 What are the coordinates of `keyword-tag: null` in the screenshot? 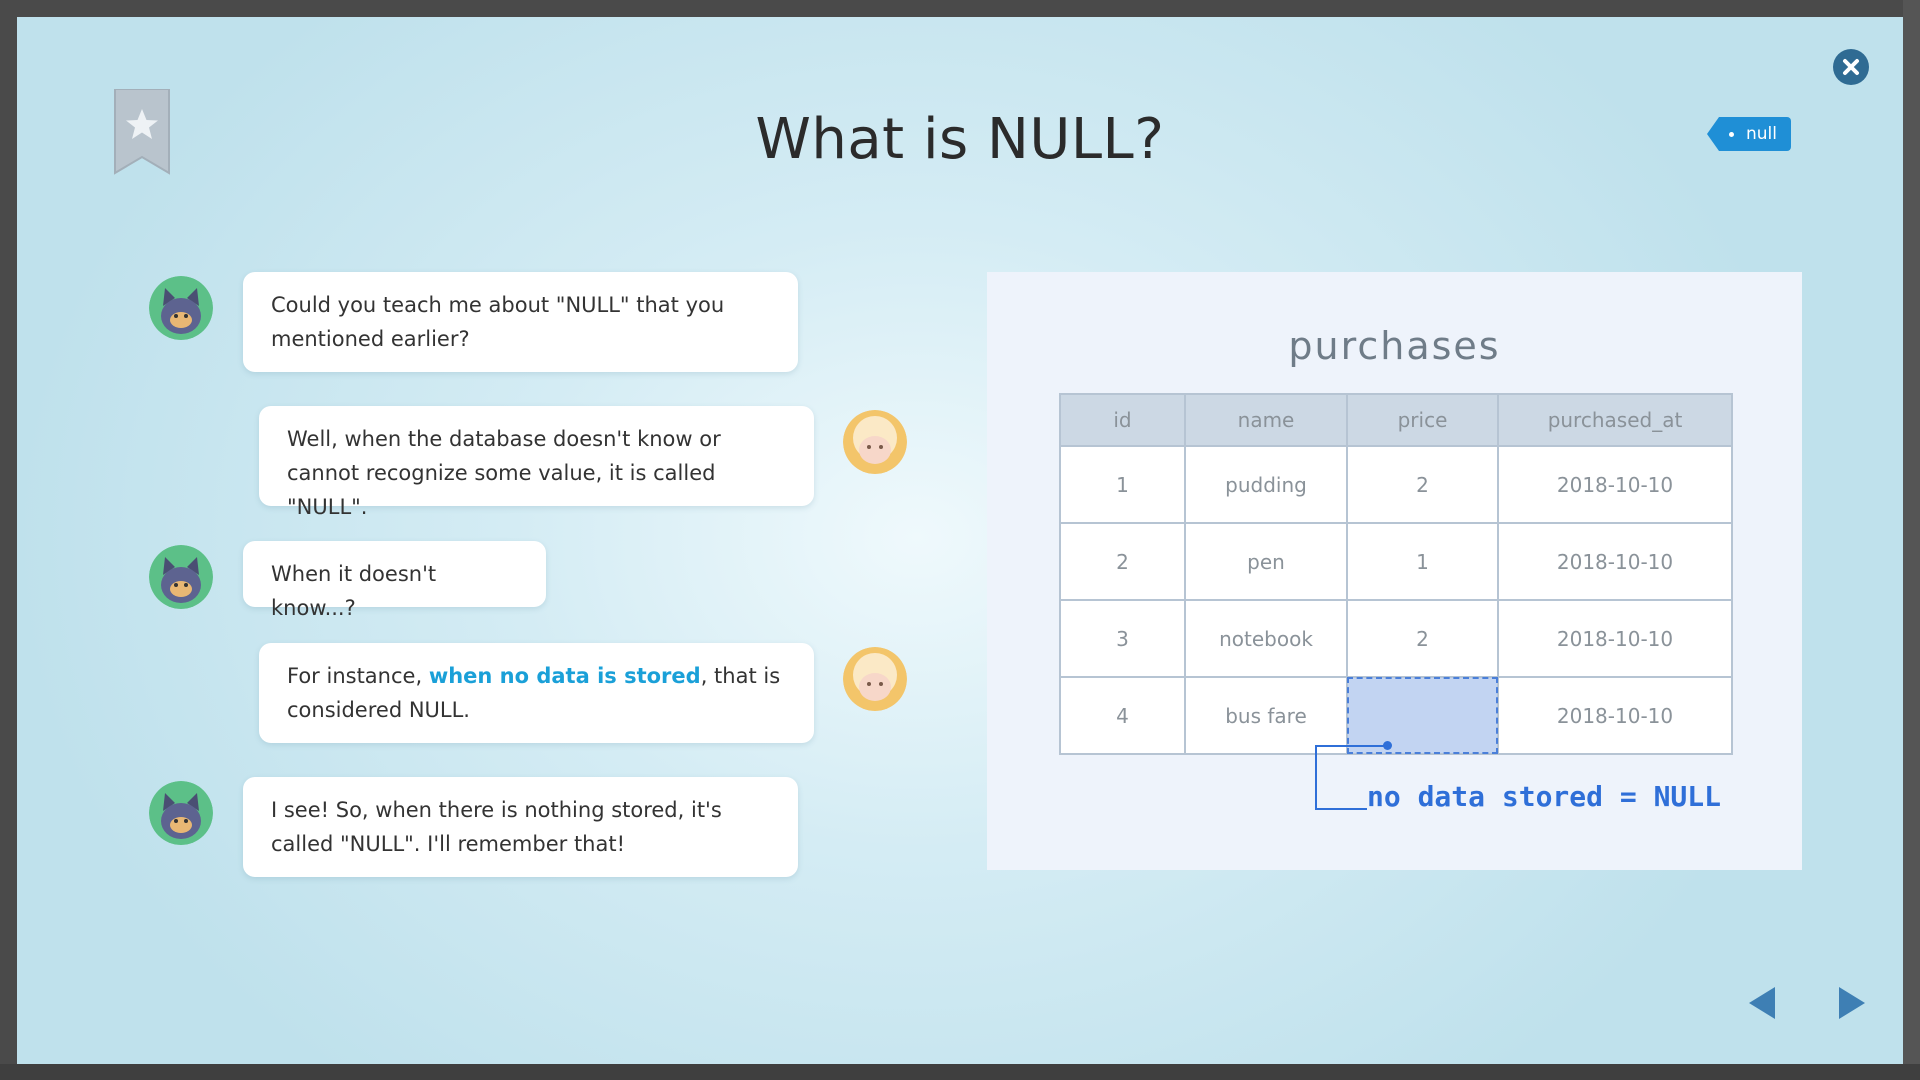 It's located at (1749, 134).